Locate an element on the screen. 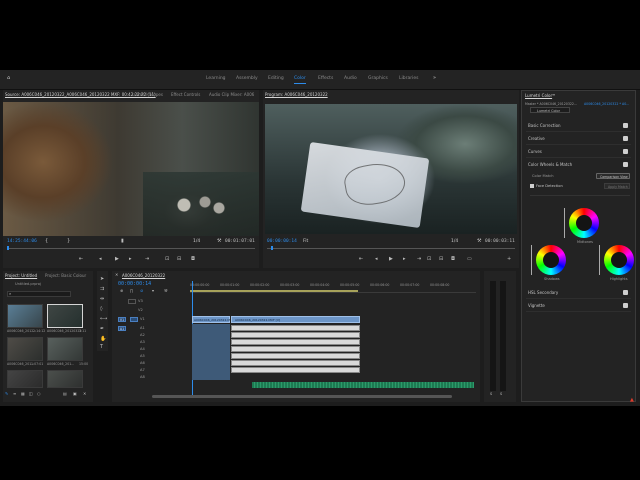  linked-selection-icon: ⊘ is located at coordinates (141, 291).